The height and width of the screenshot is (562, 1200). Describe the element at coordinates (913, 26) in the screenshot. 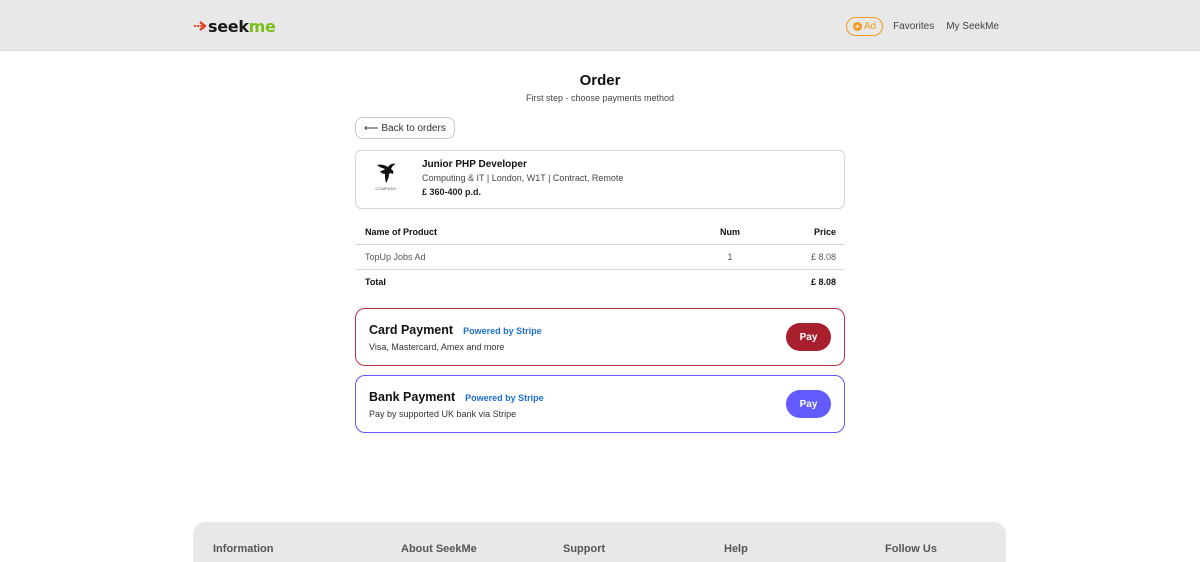

I see `nav-favorites-link: Favorites` at that location.